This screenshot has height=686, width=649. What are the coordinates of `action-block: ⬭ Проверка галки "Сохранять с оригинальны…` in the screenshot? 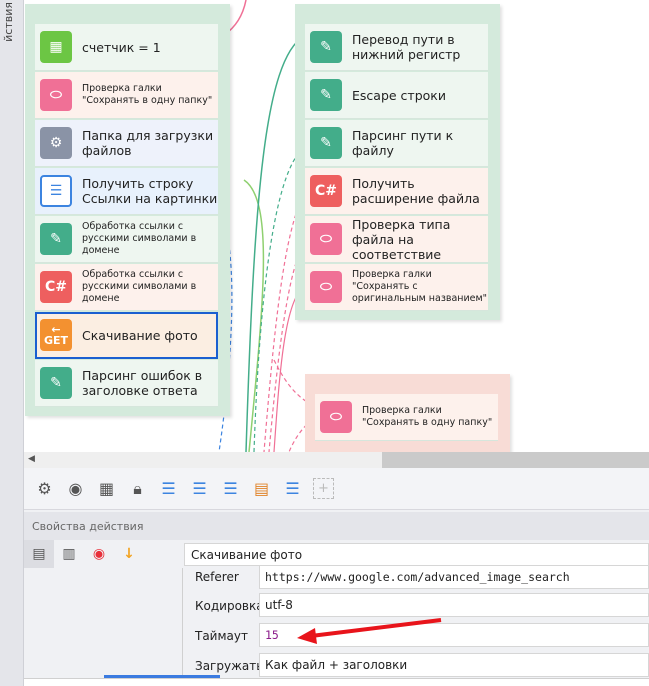 It's located at (396, 287).